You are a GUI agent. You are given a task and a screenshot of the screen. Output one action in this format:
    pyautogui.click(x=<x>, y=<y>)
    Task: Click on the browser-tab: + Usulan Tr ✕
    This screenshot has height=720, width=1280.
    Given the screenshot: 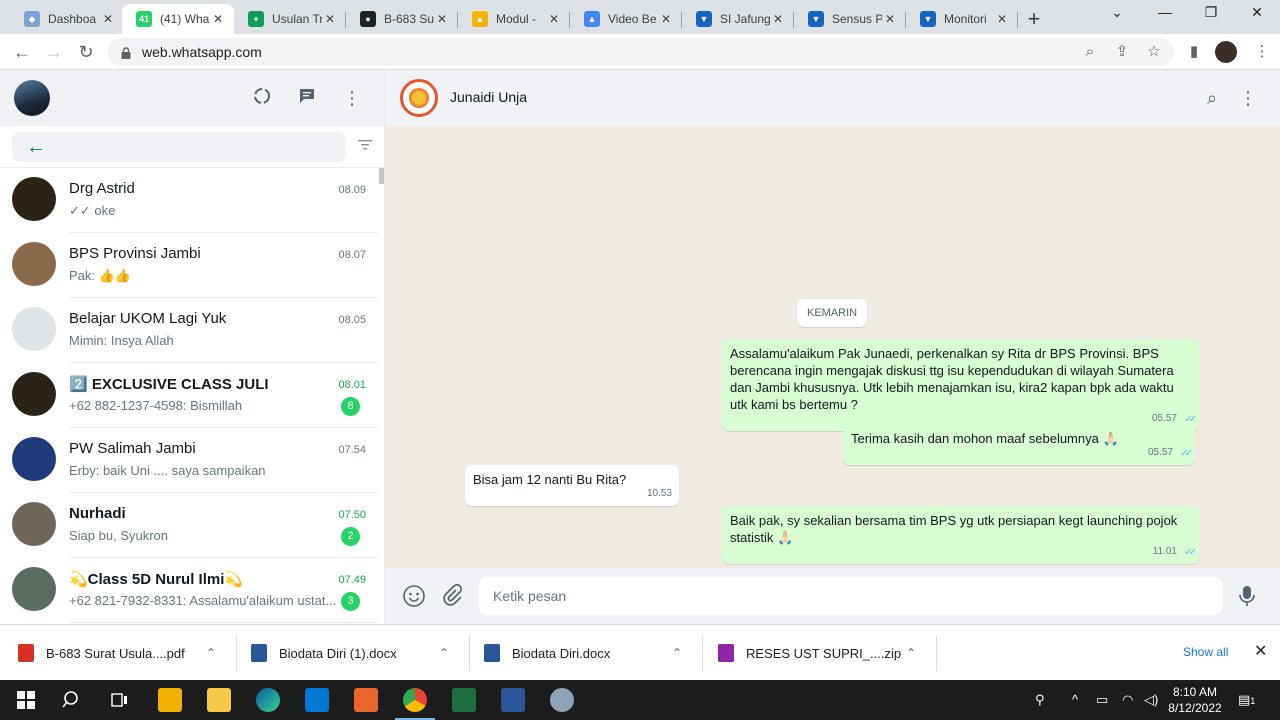 What is the action you would take?
    pyautogui.click(x=290, y=19)
    